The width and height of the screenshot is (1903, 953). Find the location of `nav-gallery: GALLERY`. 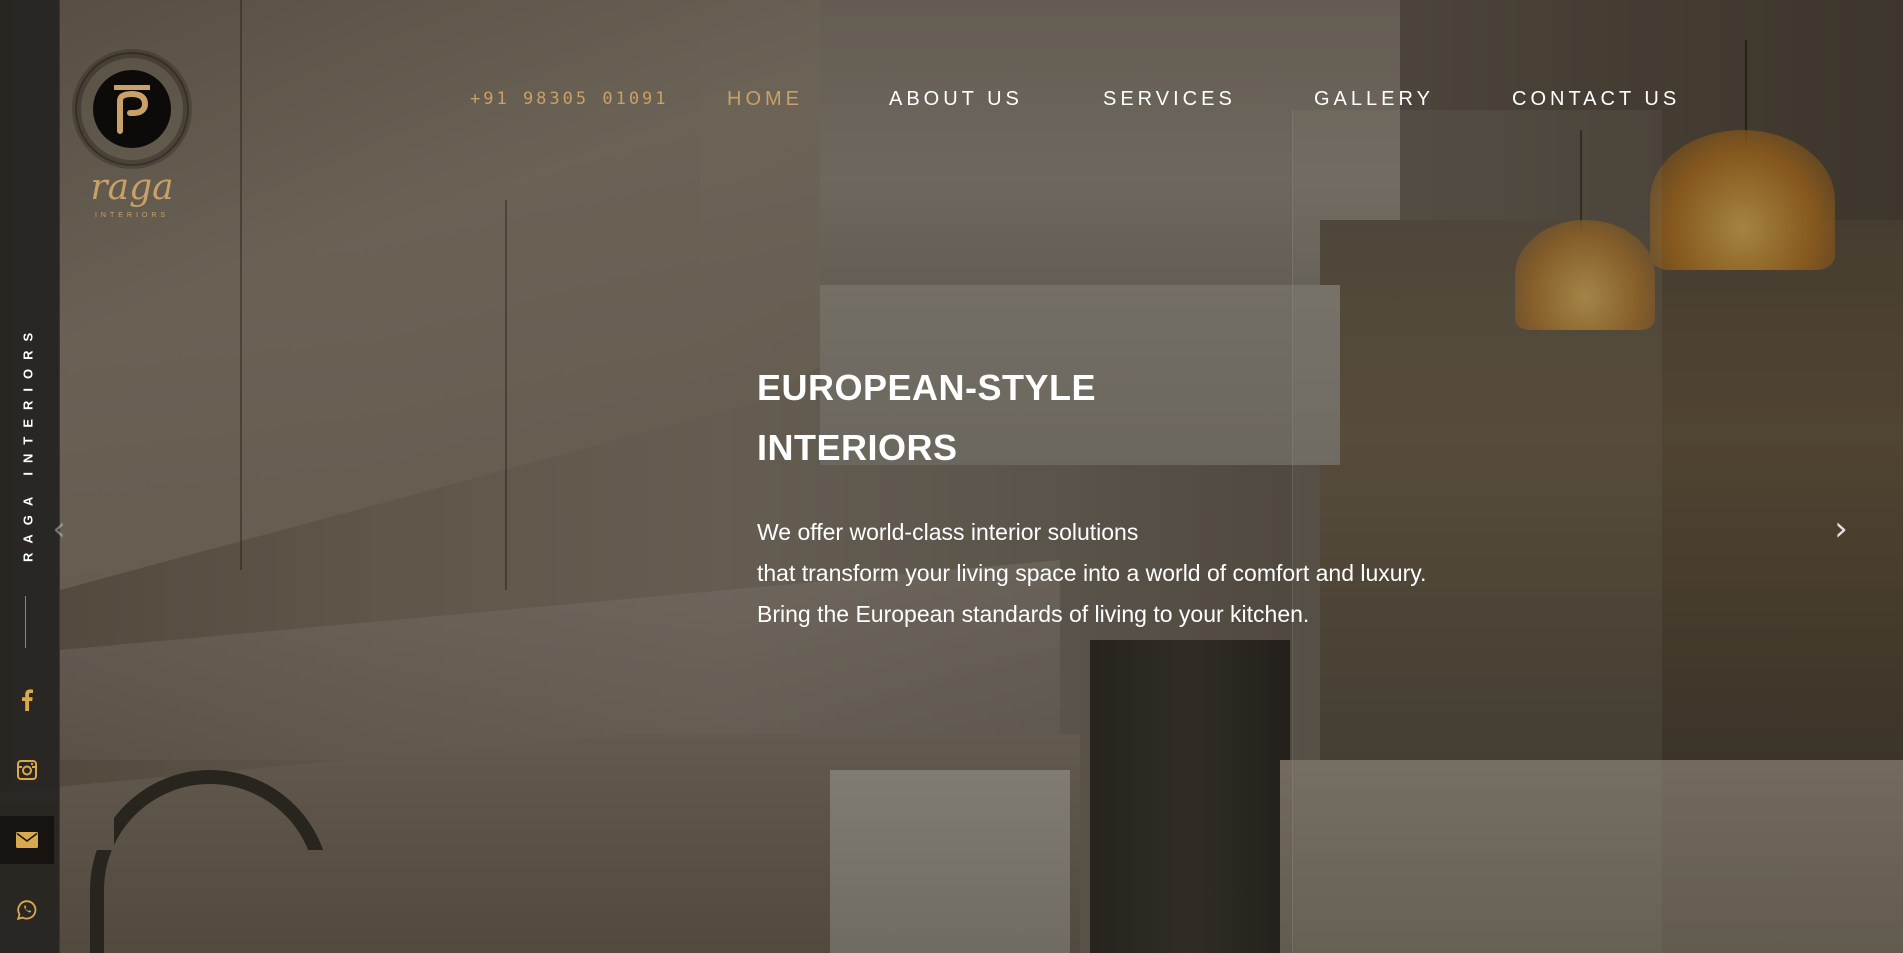

nav-gallery: GALLERY is located at coordinates (1374, 99).